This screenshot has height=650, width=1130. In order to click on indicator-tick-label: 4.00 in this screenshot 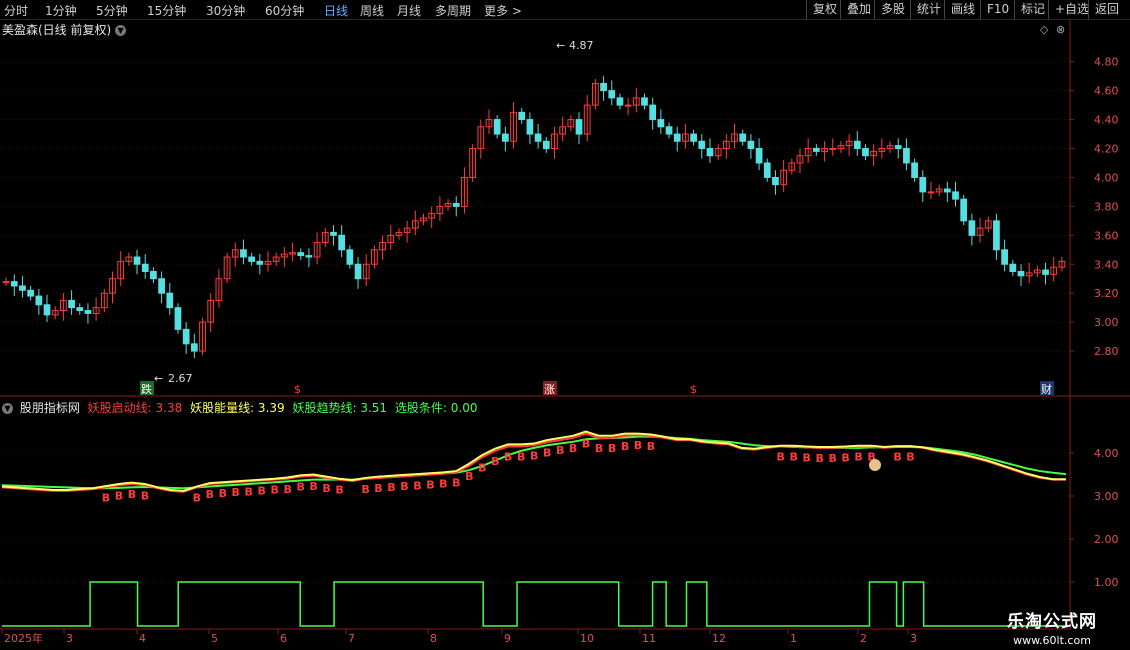, I will do `click(1106, 453)`.